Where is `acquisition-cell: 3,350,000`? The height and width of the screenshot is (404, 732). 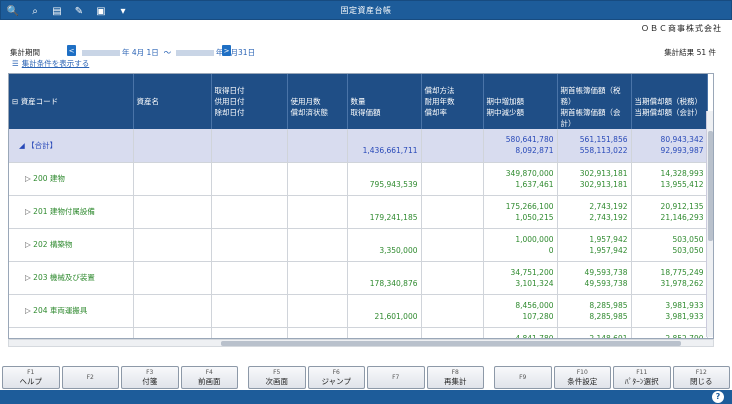
acquisition-cell: 3,350,000 is located at coordinates (384, 245).